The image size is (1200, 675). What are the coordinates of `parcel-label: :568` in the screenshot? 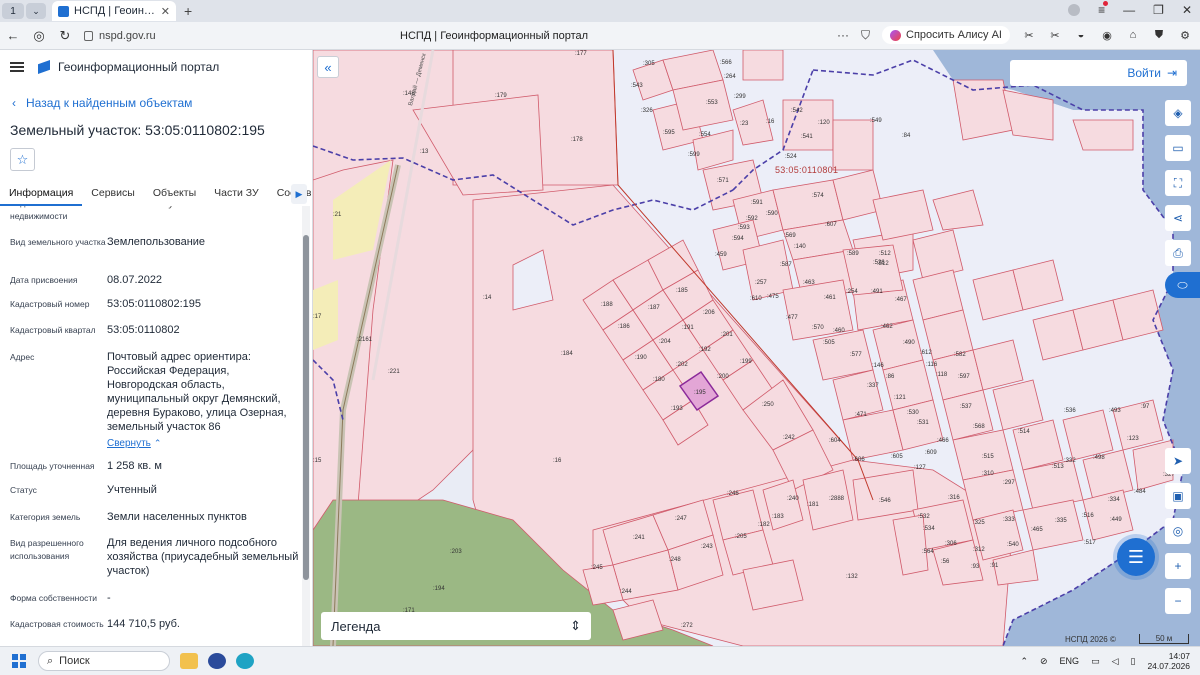 It's located at (979, 427).